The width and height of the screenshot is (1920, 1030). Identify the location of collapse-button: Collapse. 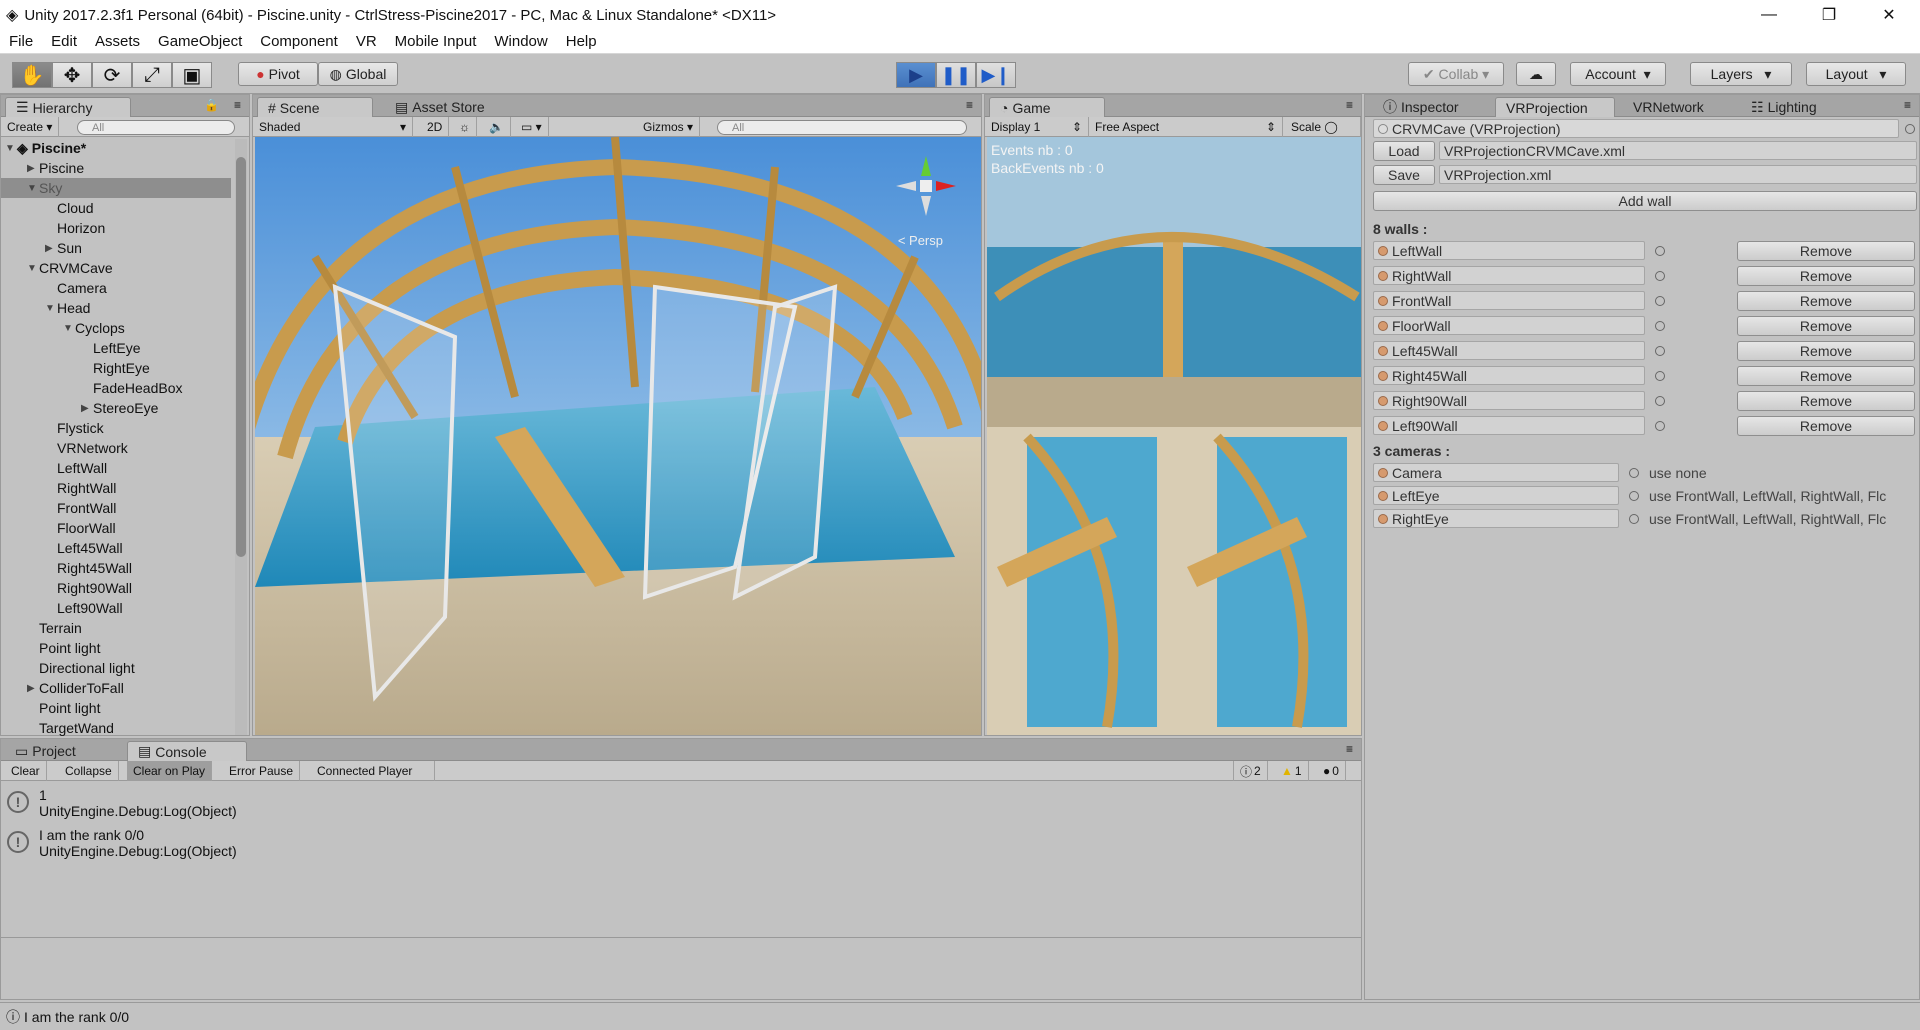
(89, 771).